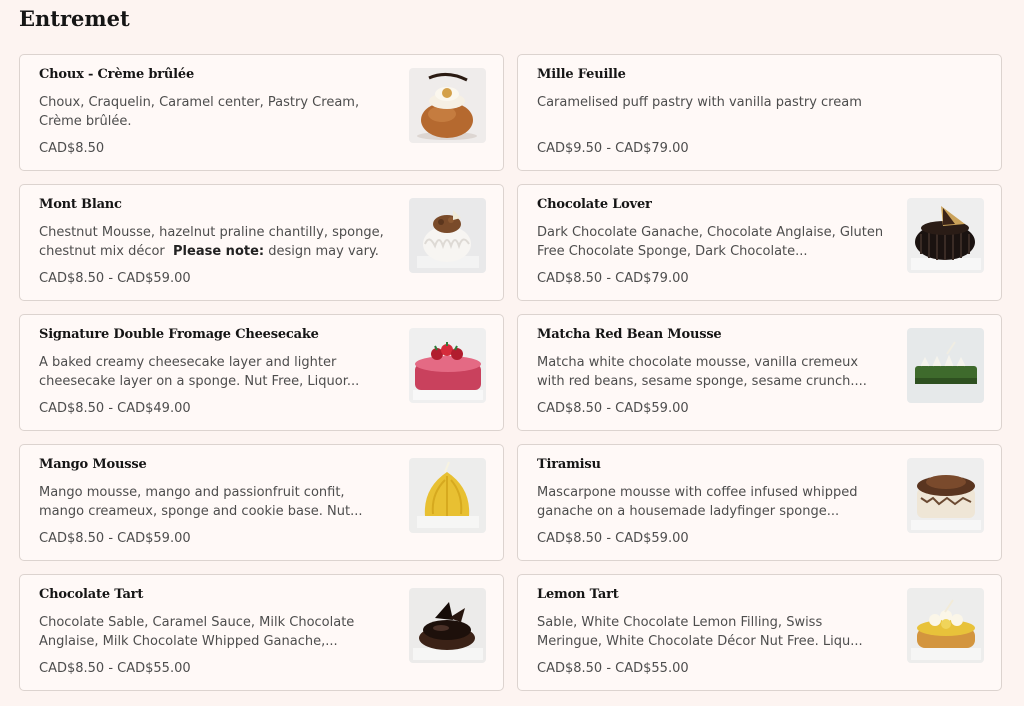 The height and width of the screenshot is (706, 1024). Describe the element at coordinates (447, 495) in the screenshot. I see `mango-mousse-image` at that location.